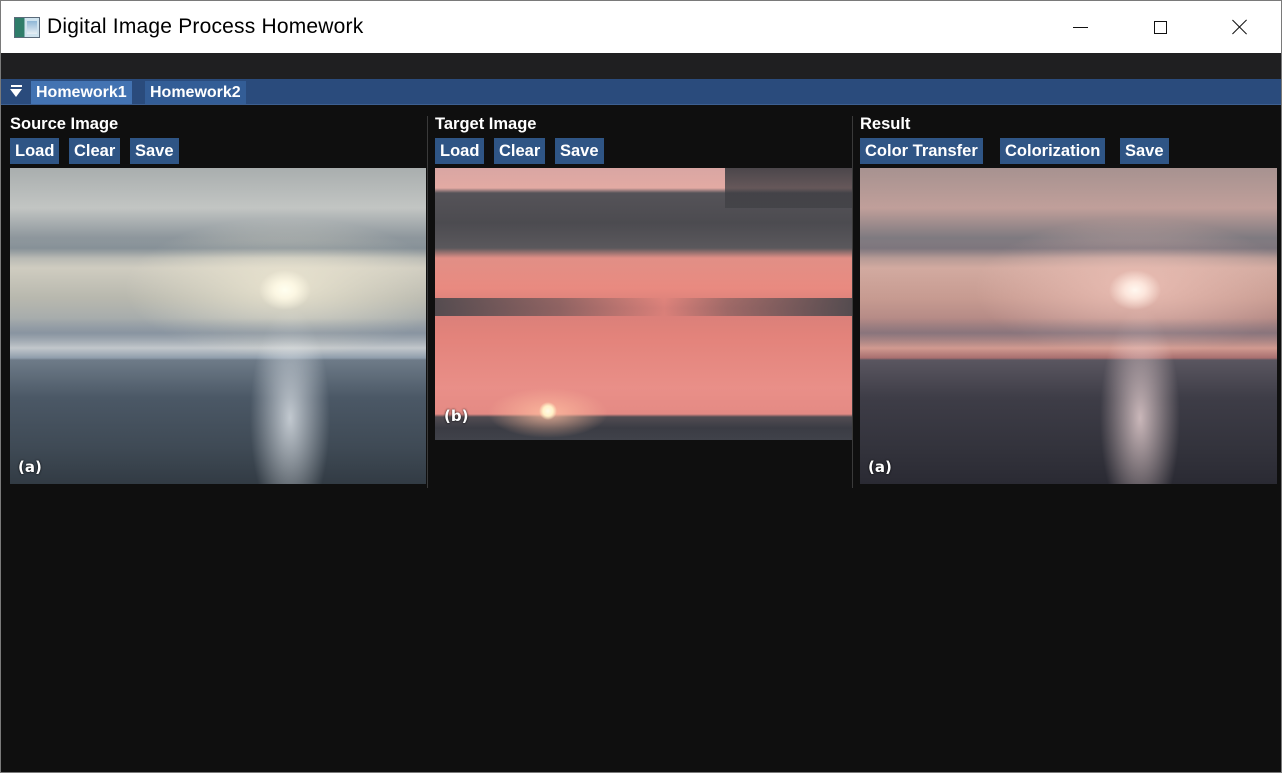 This screenshot has width=1282, height=773. Describe the element at coordinates (641, 92) in the screenshot. I see `tab-bar: Homework1 Homework2` at that location.